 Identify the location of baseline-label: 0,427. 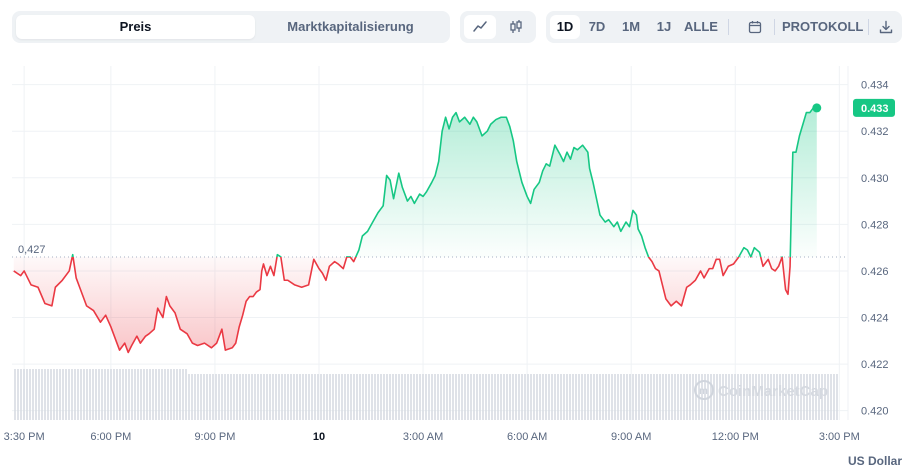
(32, 250).